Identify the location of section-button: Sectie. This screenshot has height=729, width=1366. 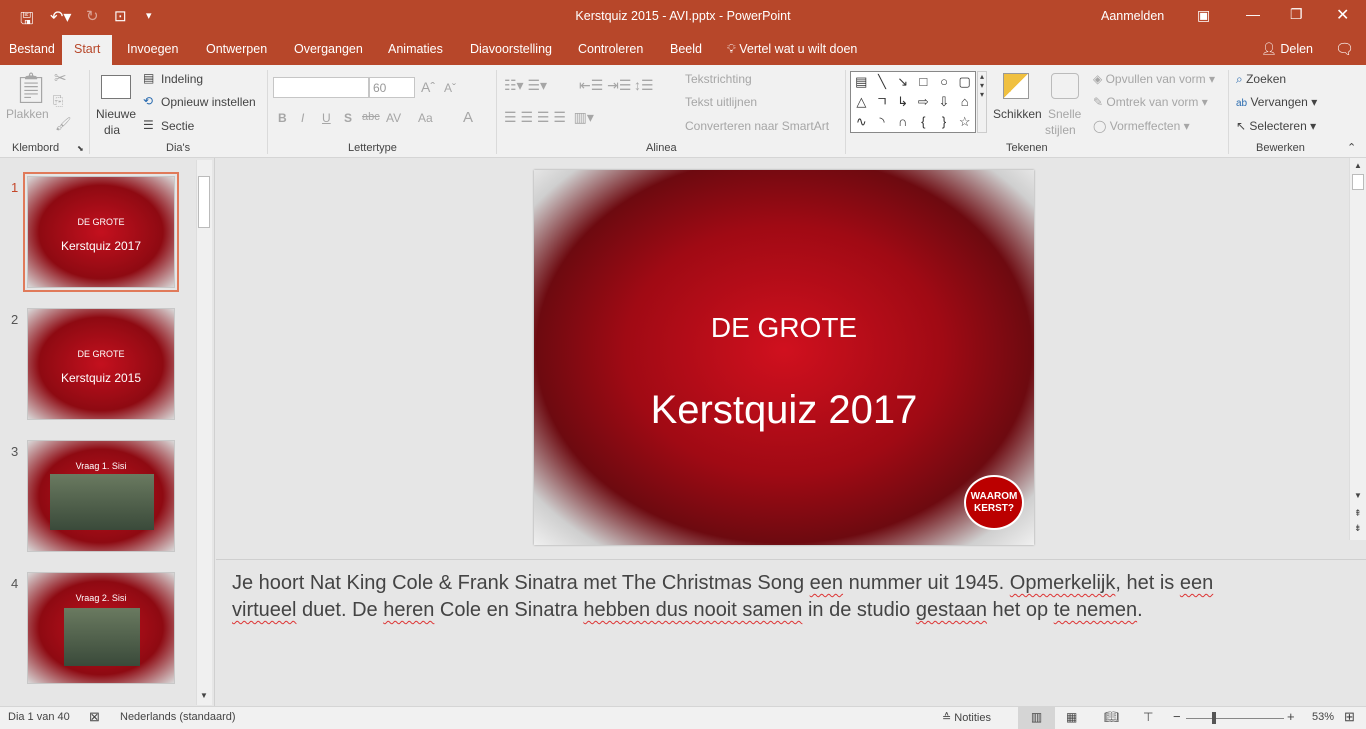
(177, 126).